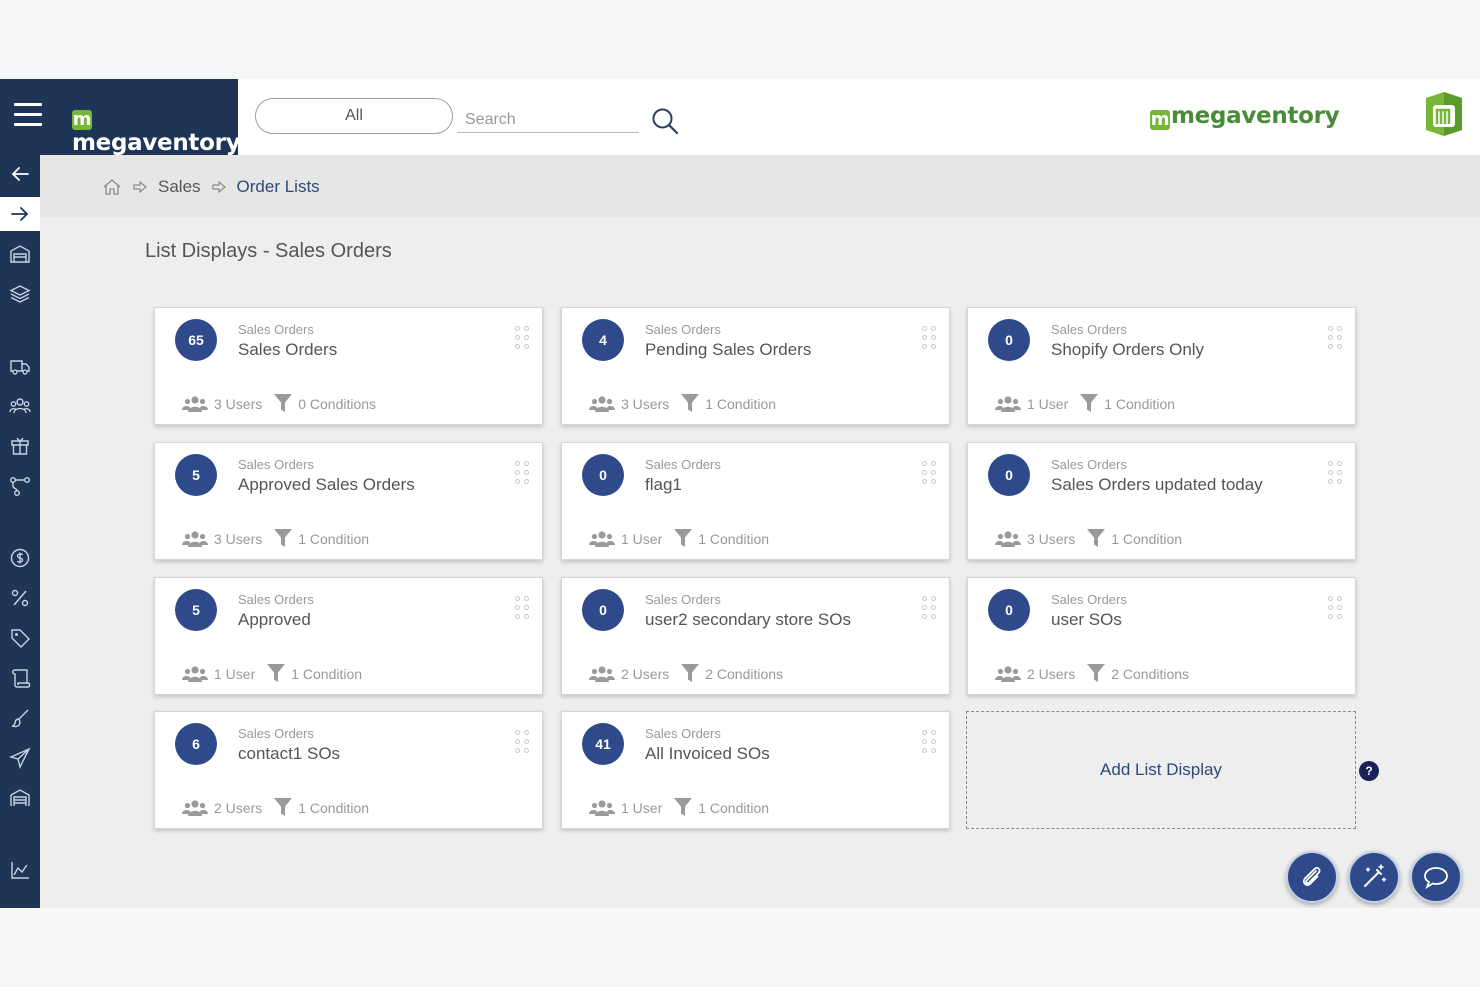 Image resolution: width=1480 pixels, height=987 pixels. I want to click on scroll-icon, so click(20, 678).